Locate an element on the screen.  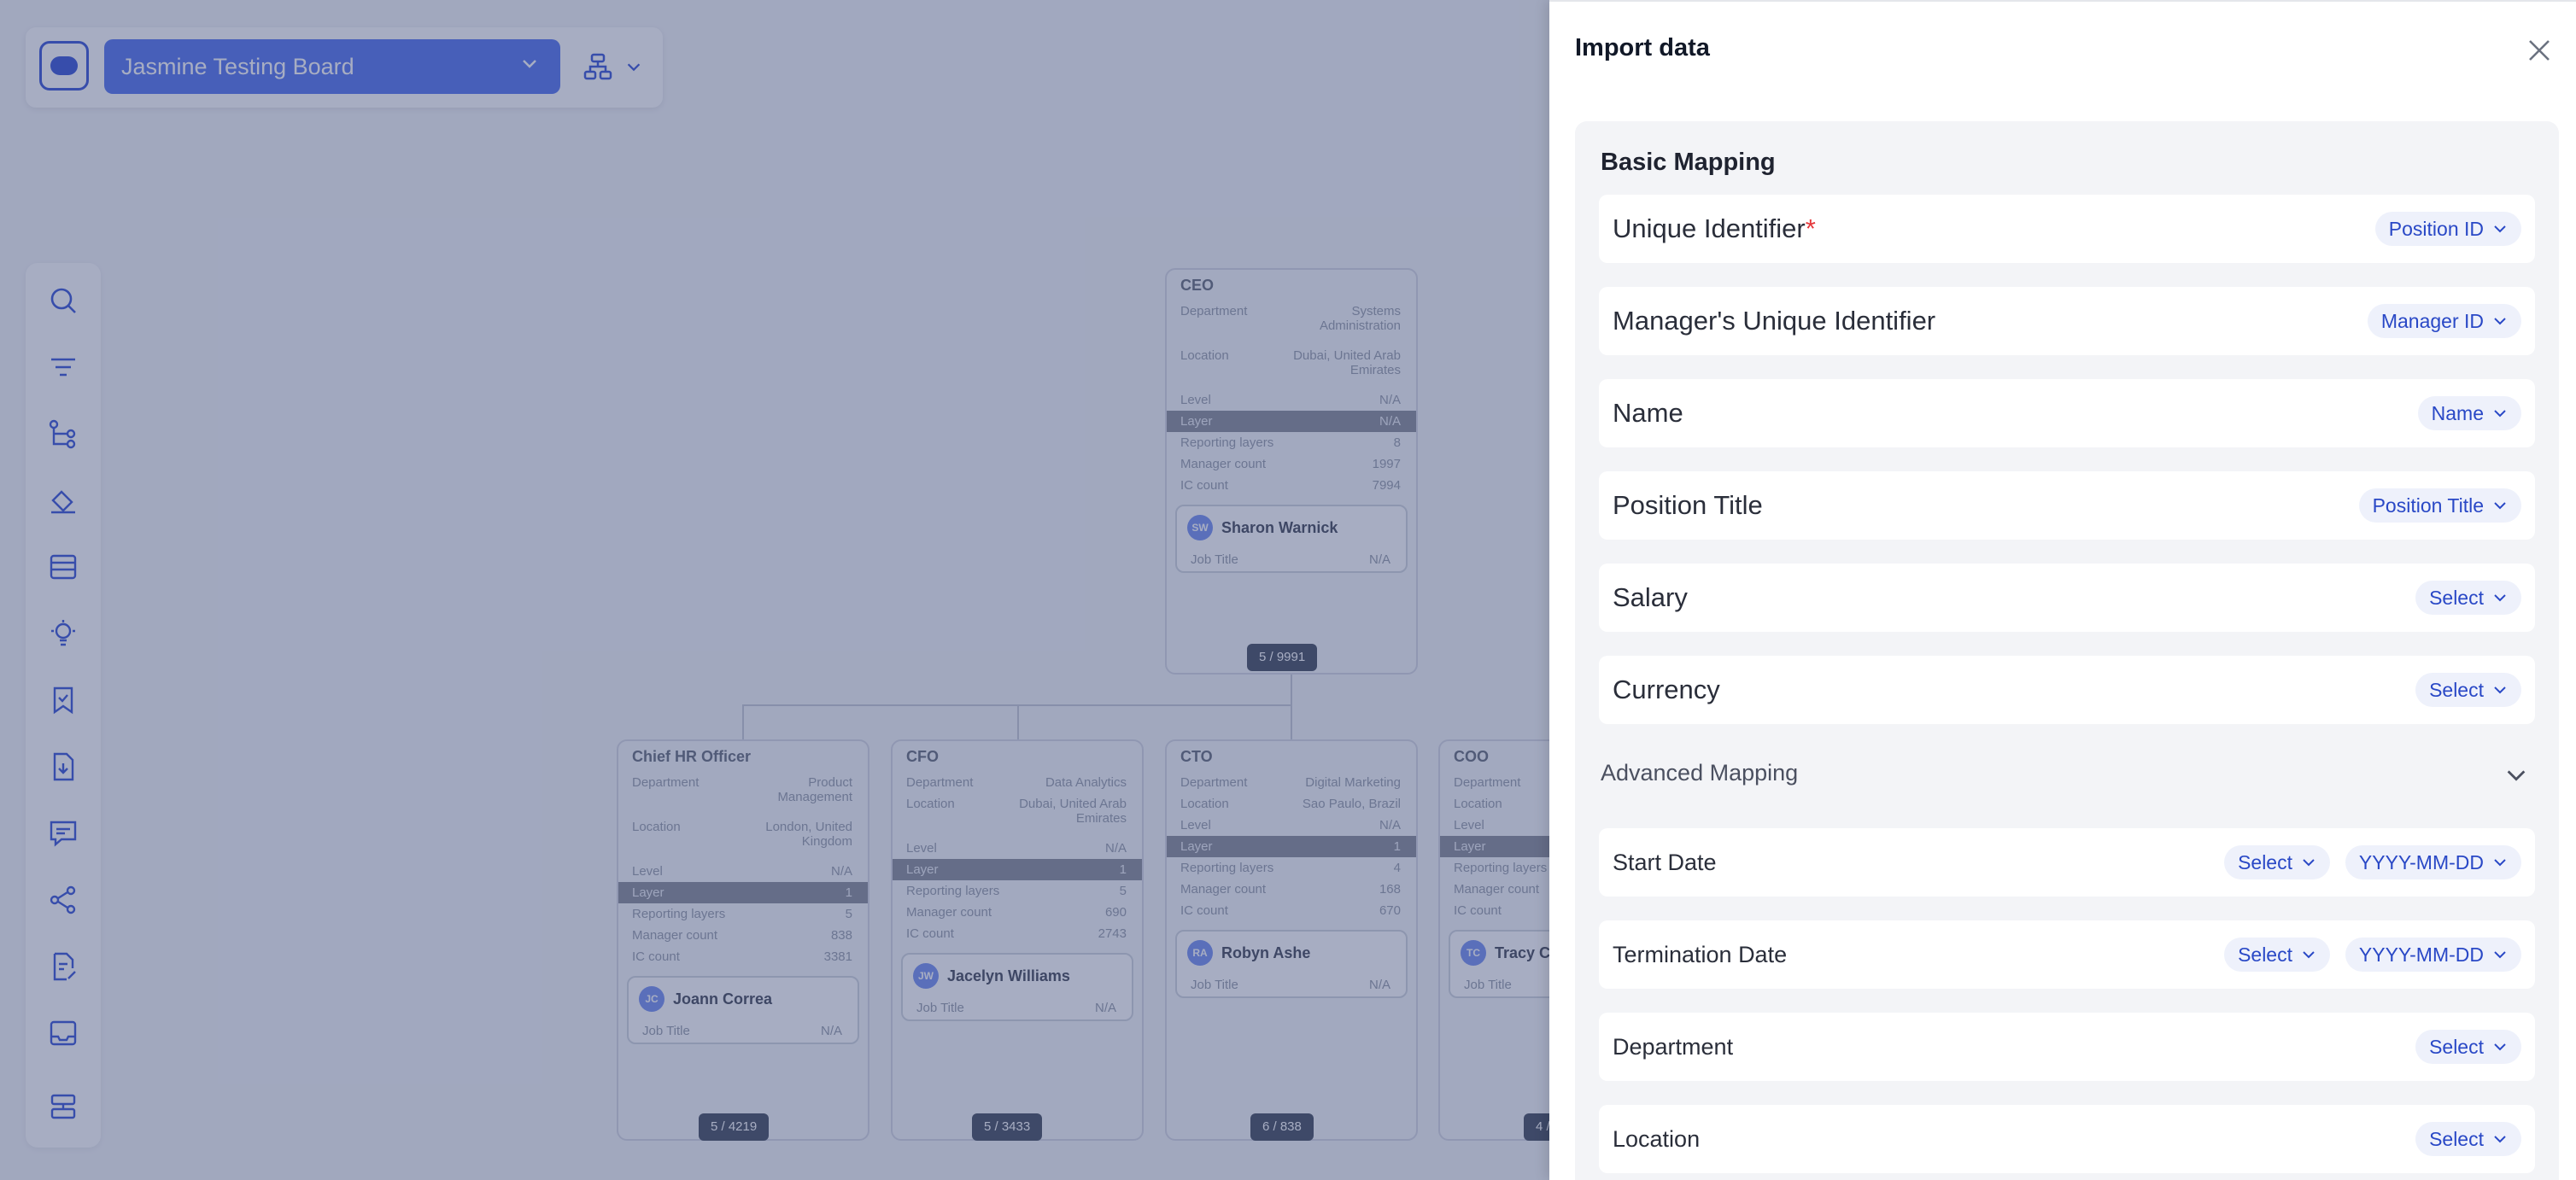
mapping-label: Name is located at coordinates (1648, 413).